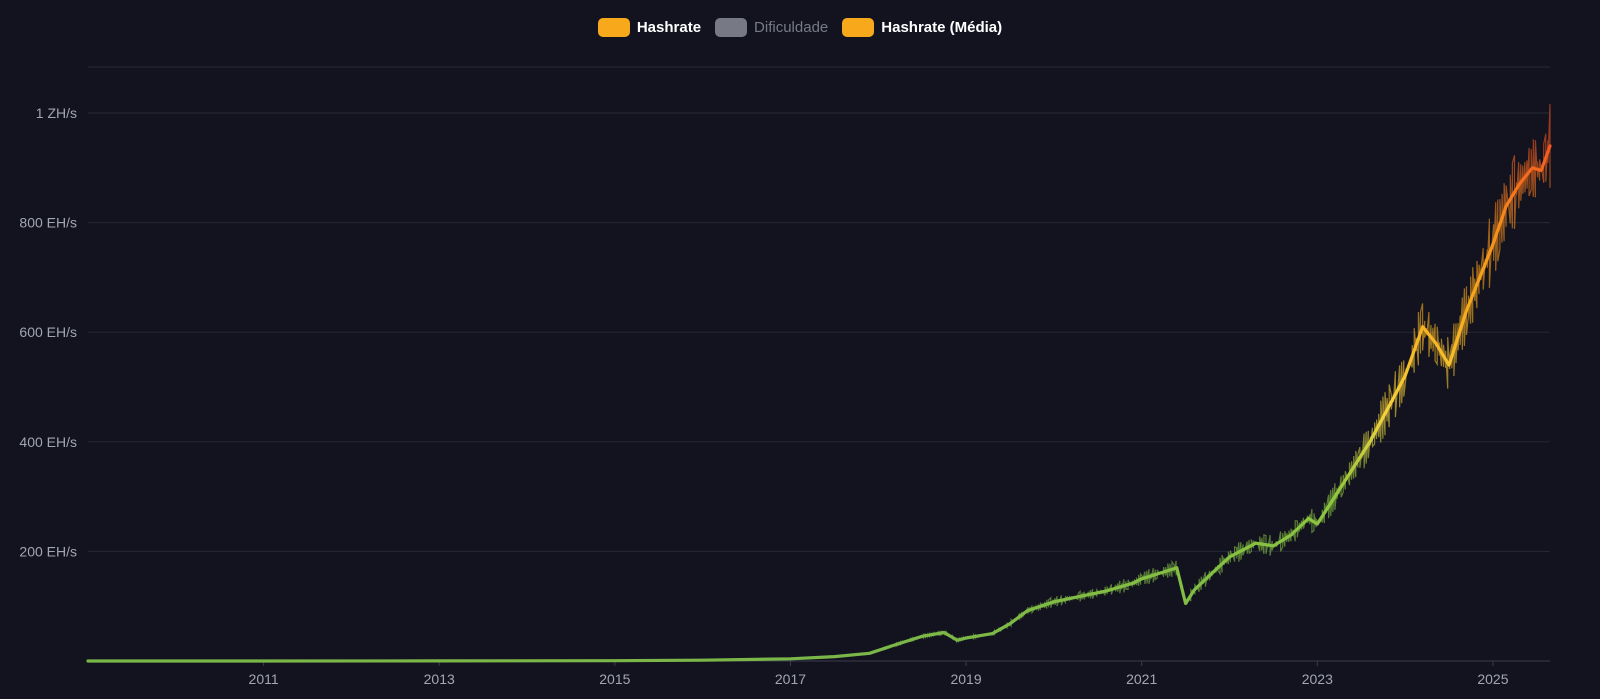  I want to click on y-tick-label: 200 EH/s, so click(48, 551).